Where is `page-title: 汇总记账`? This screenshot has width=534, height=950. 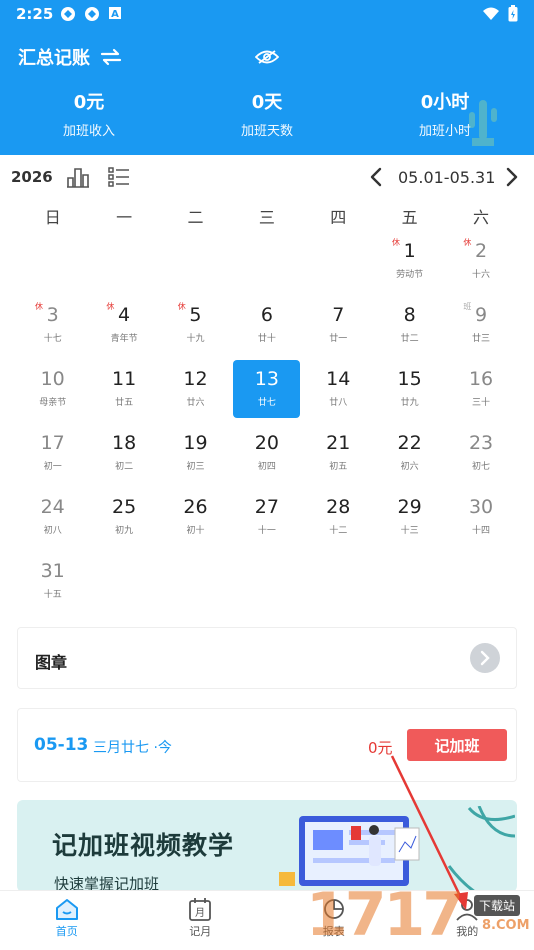
page-title: 汇总记账 is located at coordinates (54, 58).